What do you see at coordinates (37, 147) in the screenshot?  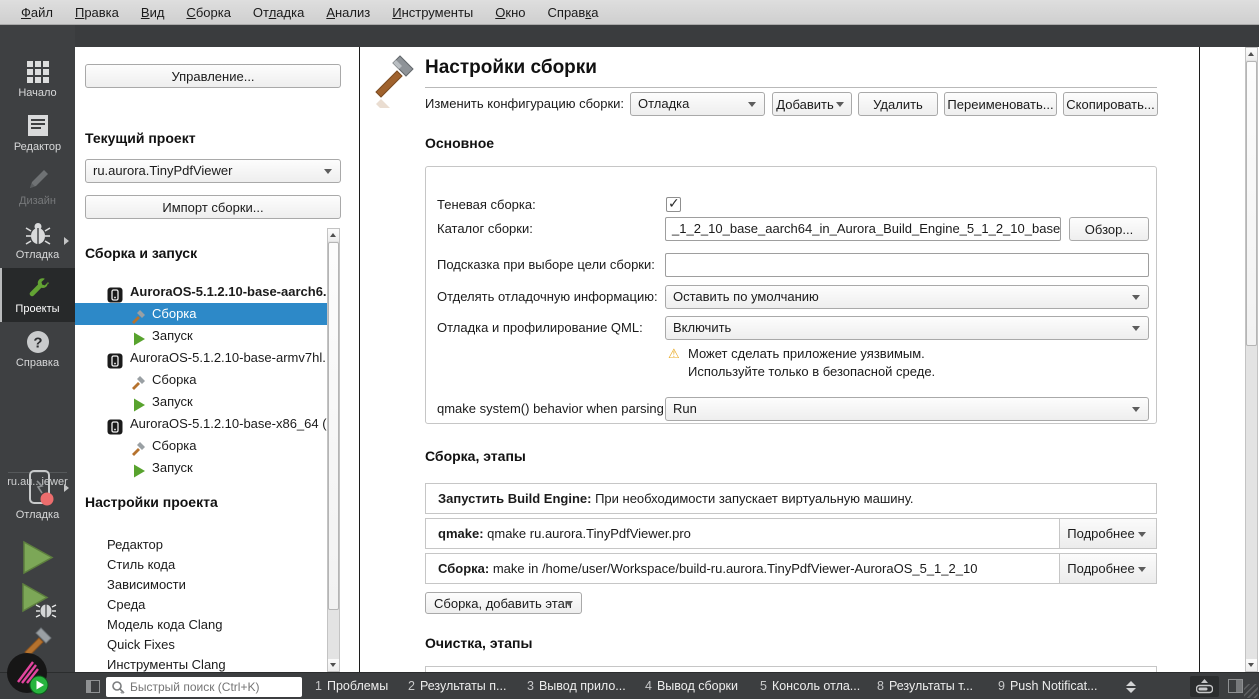 I see `mode-label: Редактор` at bounding box center [37, 147].